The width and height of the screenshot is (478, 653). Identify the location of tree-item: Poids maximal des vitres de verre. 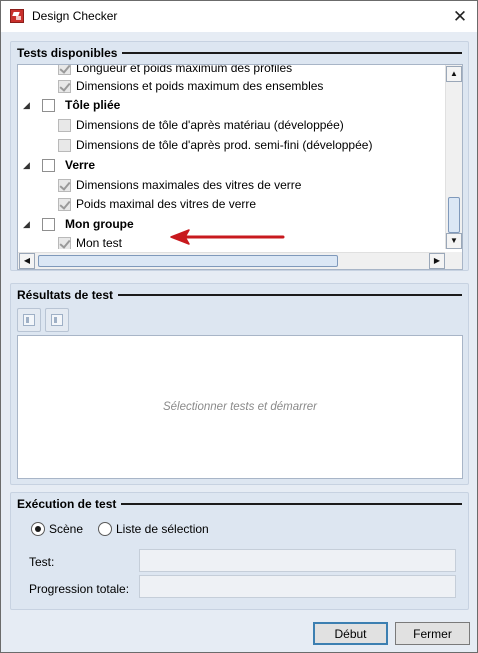
(232, 204).